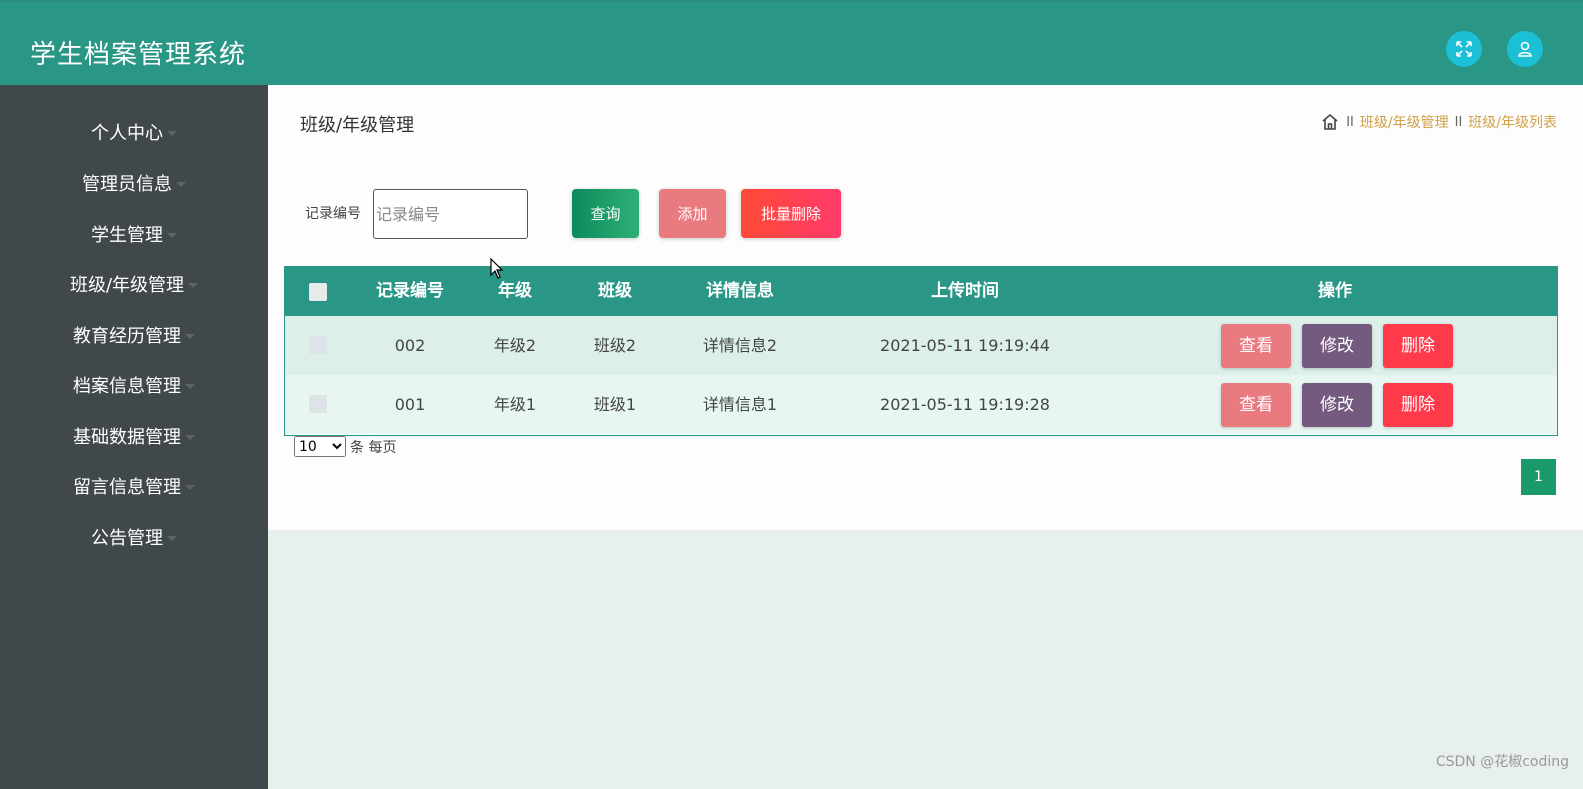 Image resolution: width=1583 pixels, height=789 pixels. I want to click on sidebar-item-basic-data: 基础数据管理, so click(134, 436).